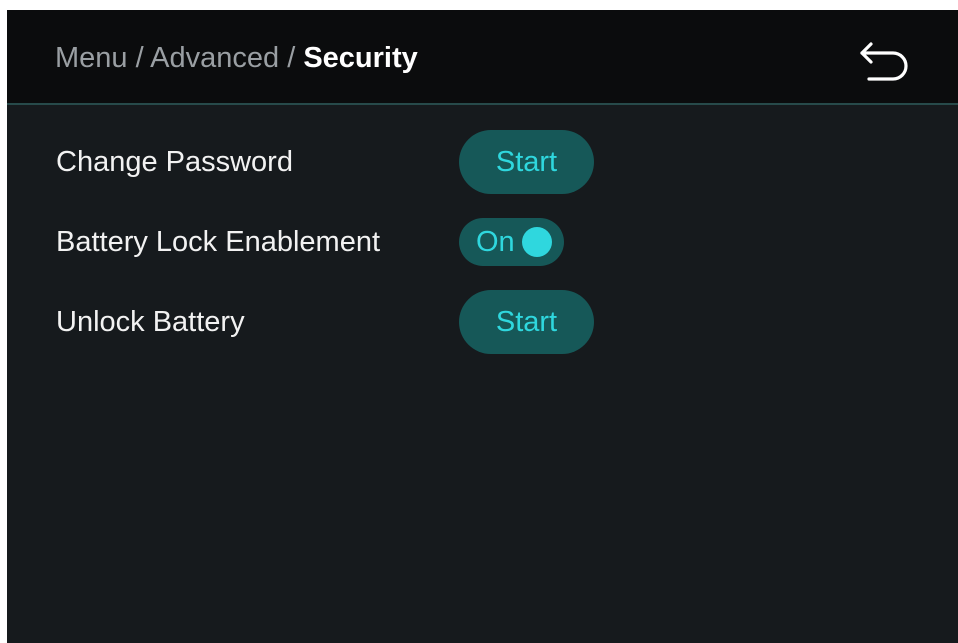 Image resolution: width=958 pixels, height=643 pixels. What do you see at coordinates (91, 58) in the screenshot?
I see `breadcrumb-item-menu: Menu` at bounding box center [91, 58].